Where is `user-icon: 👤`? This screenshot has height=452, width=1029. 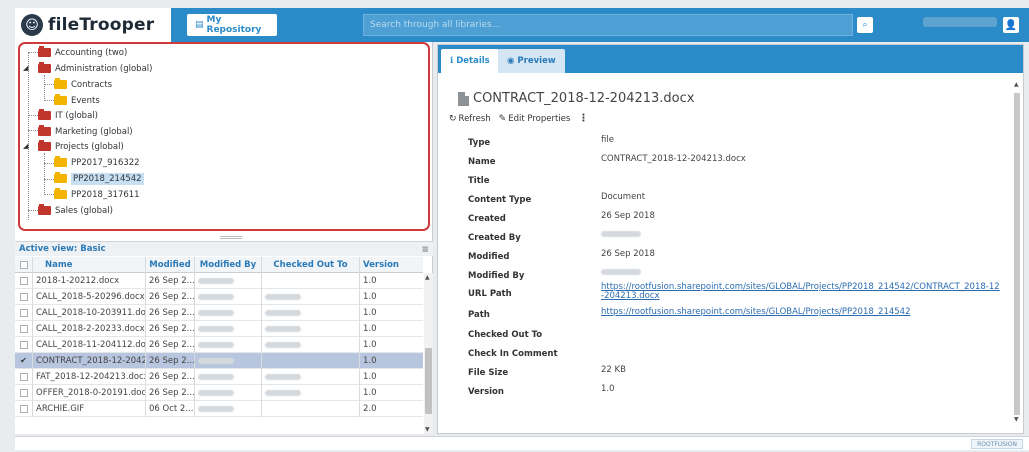
user-icon: 👤 is located at coordinates (1011, 25).